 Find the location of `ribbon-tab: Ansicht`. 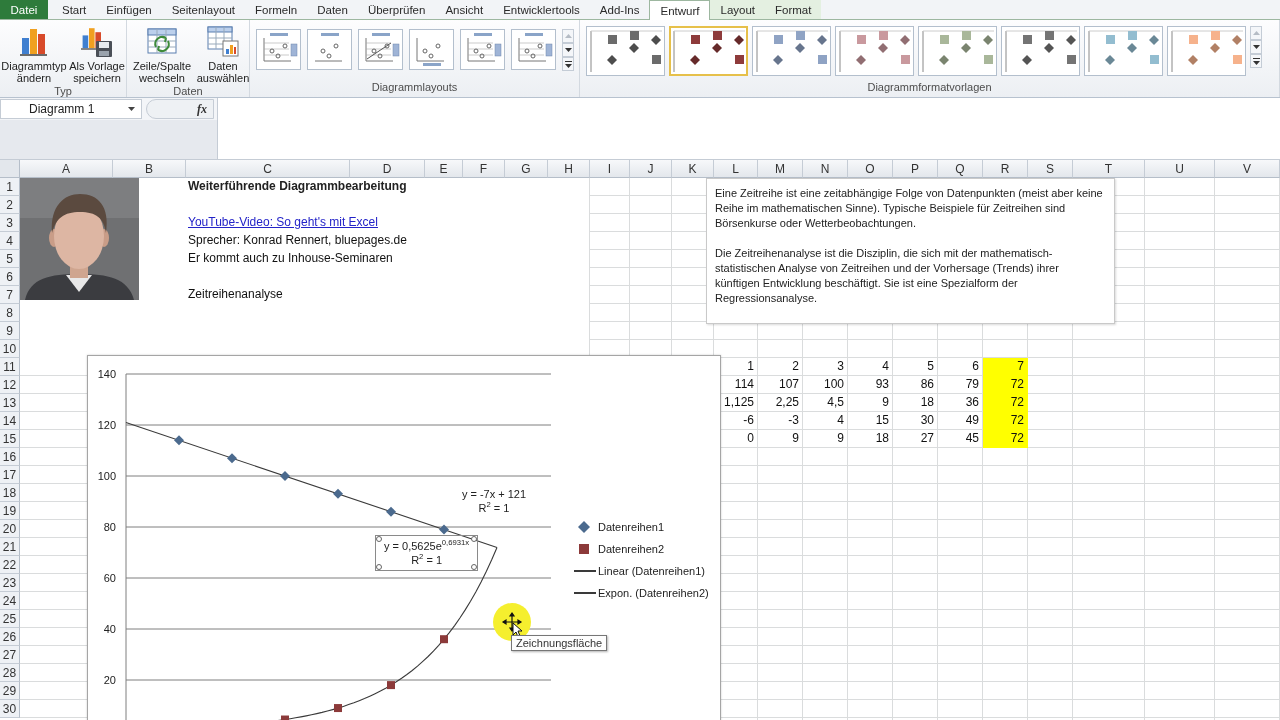

ribbon-tab: Ansicht is located at coordinates (464, 9).